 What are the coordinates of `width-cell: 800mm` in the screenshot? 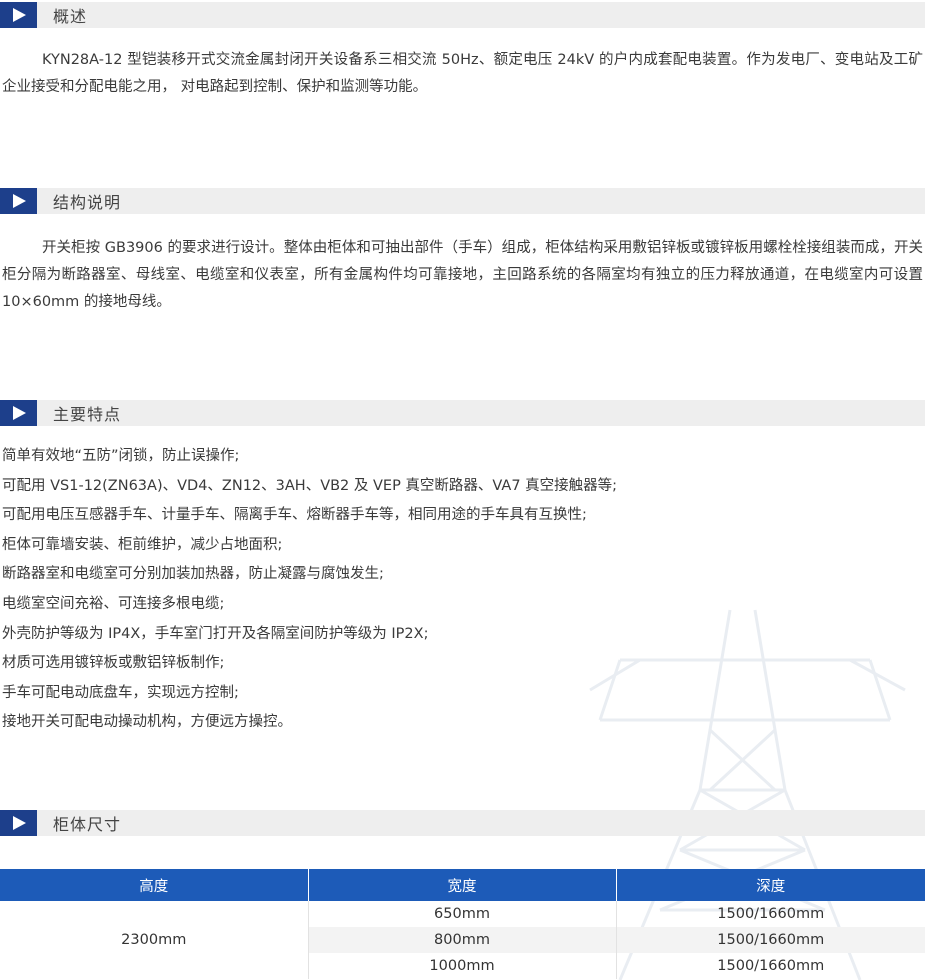 It's located at (462, 940).